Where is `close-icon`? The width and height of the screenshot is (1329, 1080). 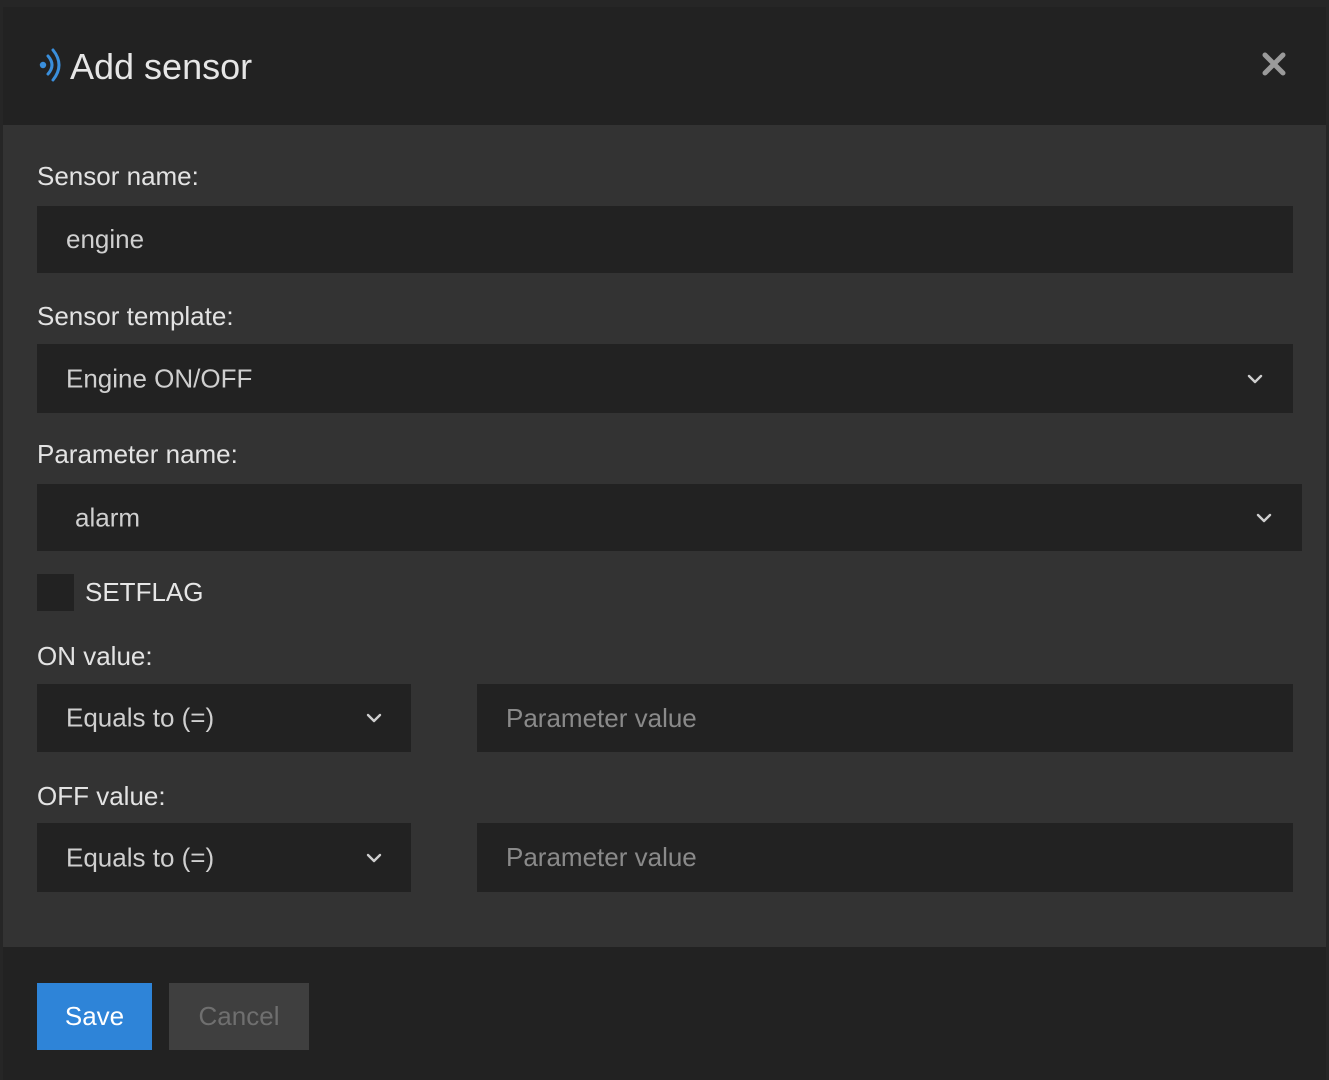 close-icon is located at coordinates (1274, 64).